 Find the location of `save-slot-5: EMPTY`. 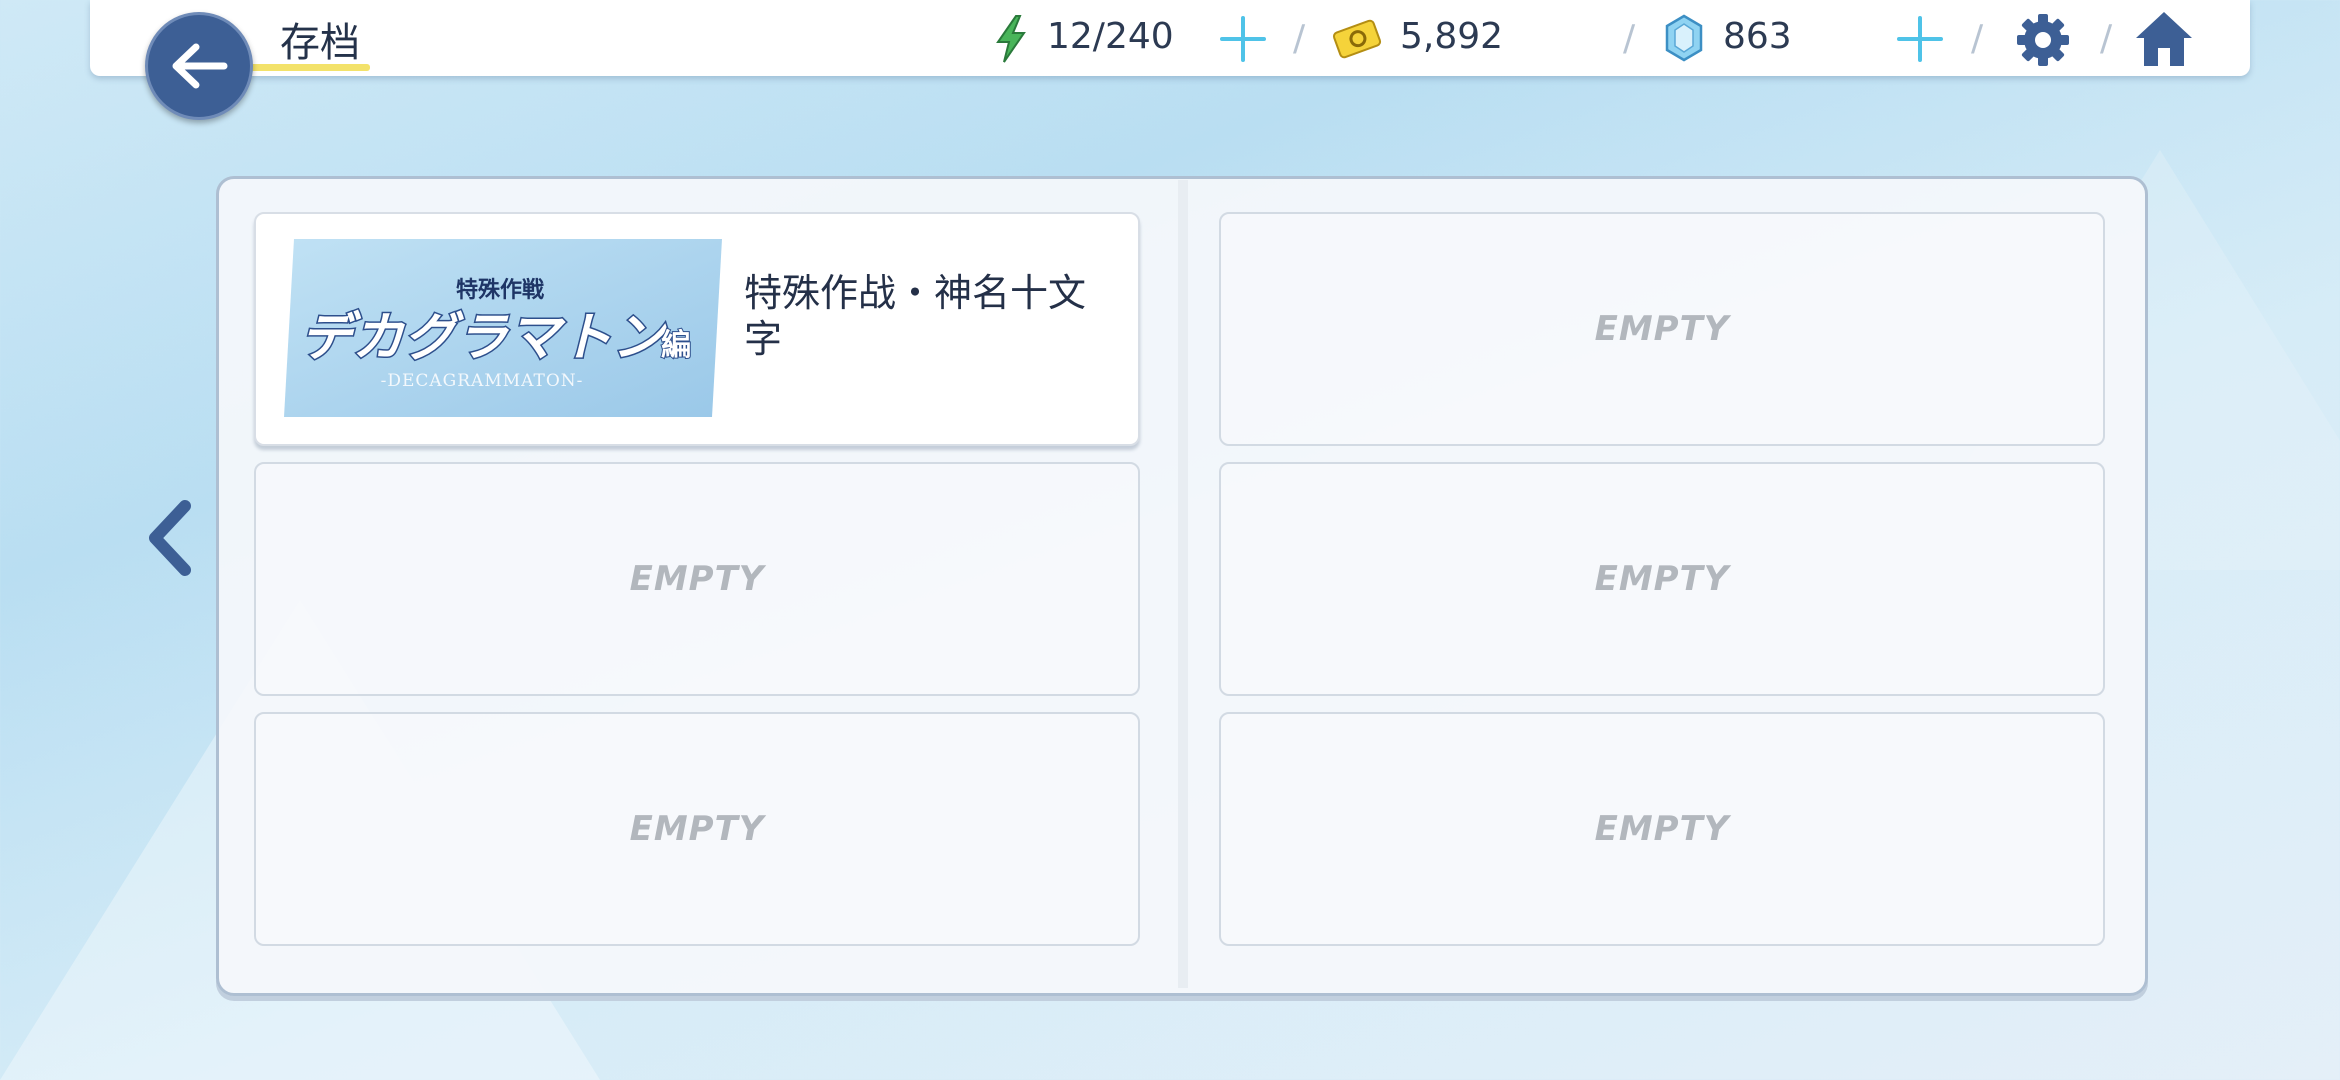

save-slot-5: EMPTY is located at coordinates (697, 829).